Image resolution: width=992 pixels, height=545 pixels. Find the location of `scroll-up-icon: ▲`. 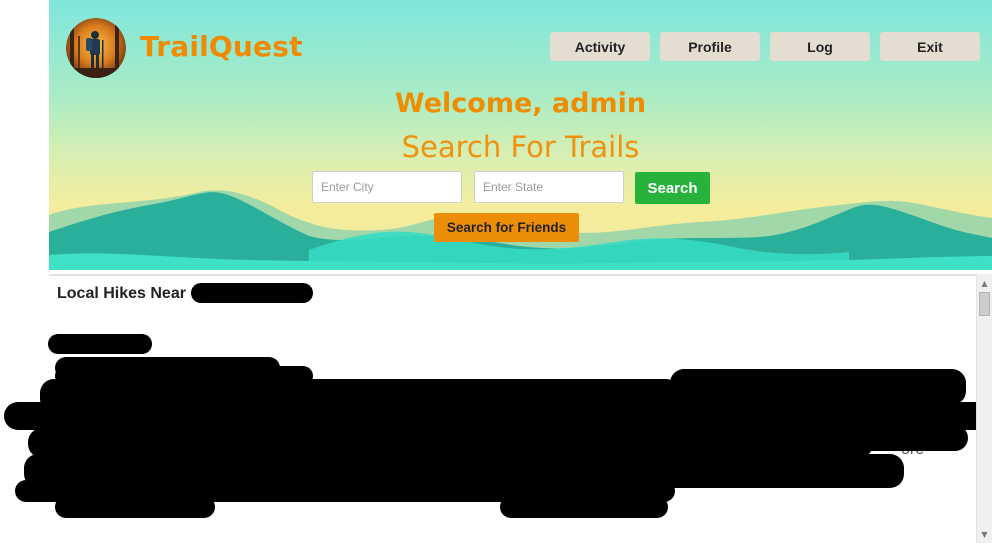

scroll-up-icon: ▲ is located at coordinates (984, 283).